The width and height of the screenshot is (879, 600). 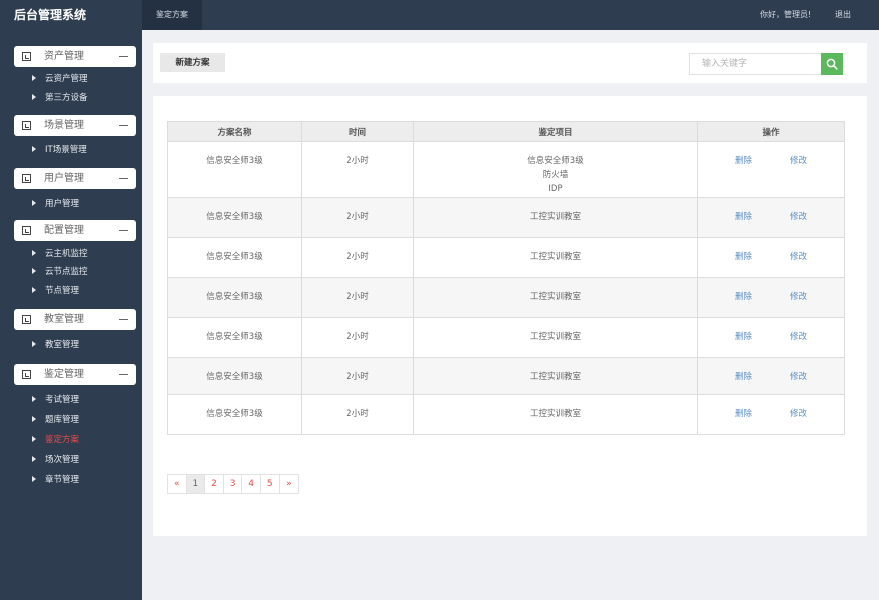 I want to click on sidebar-item: 鉴定方案, so click(x=55, y=440).